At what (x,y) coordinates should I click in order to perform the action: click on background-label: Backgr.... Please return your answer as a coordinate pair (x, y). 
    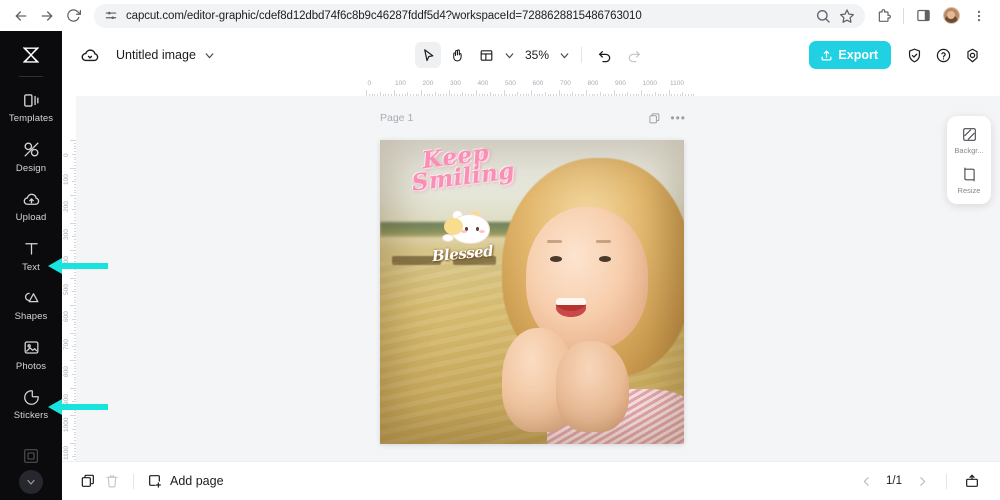
    Looking at the image, I should click on (969, 150).